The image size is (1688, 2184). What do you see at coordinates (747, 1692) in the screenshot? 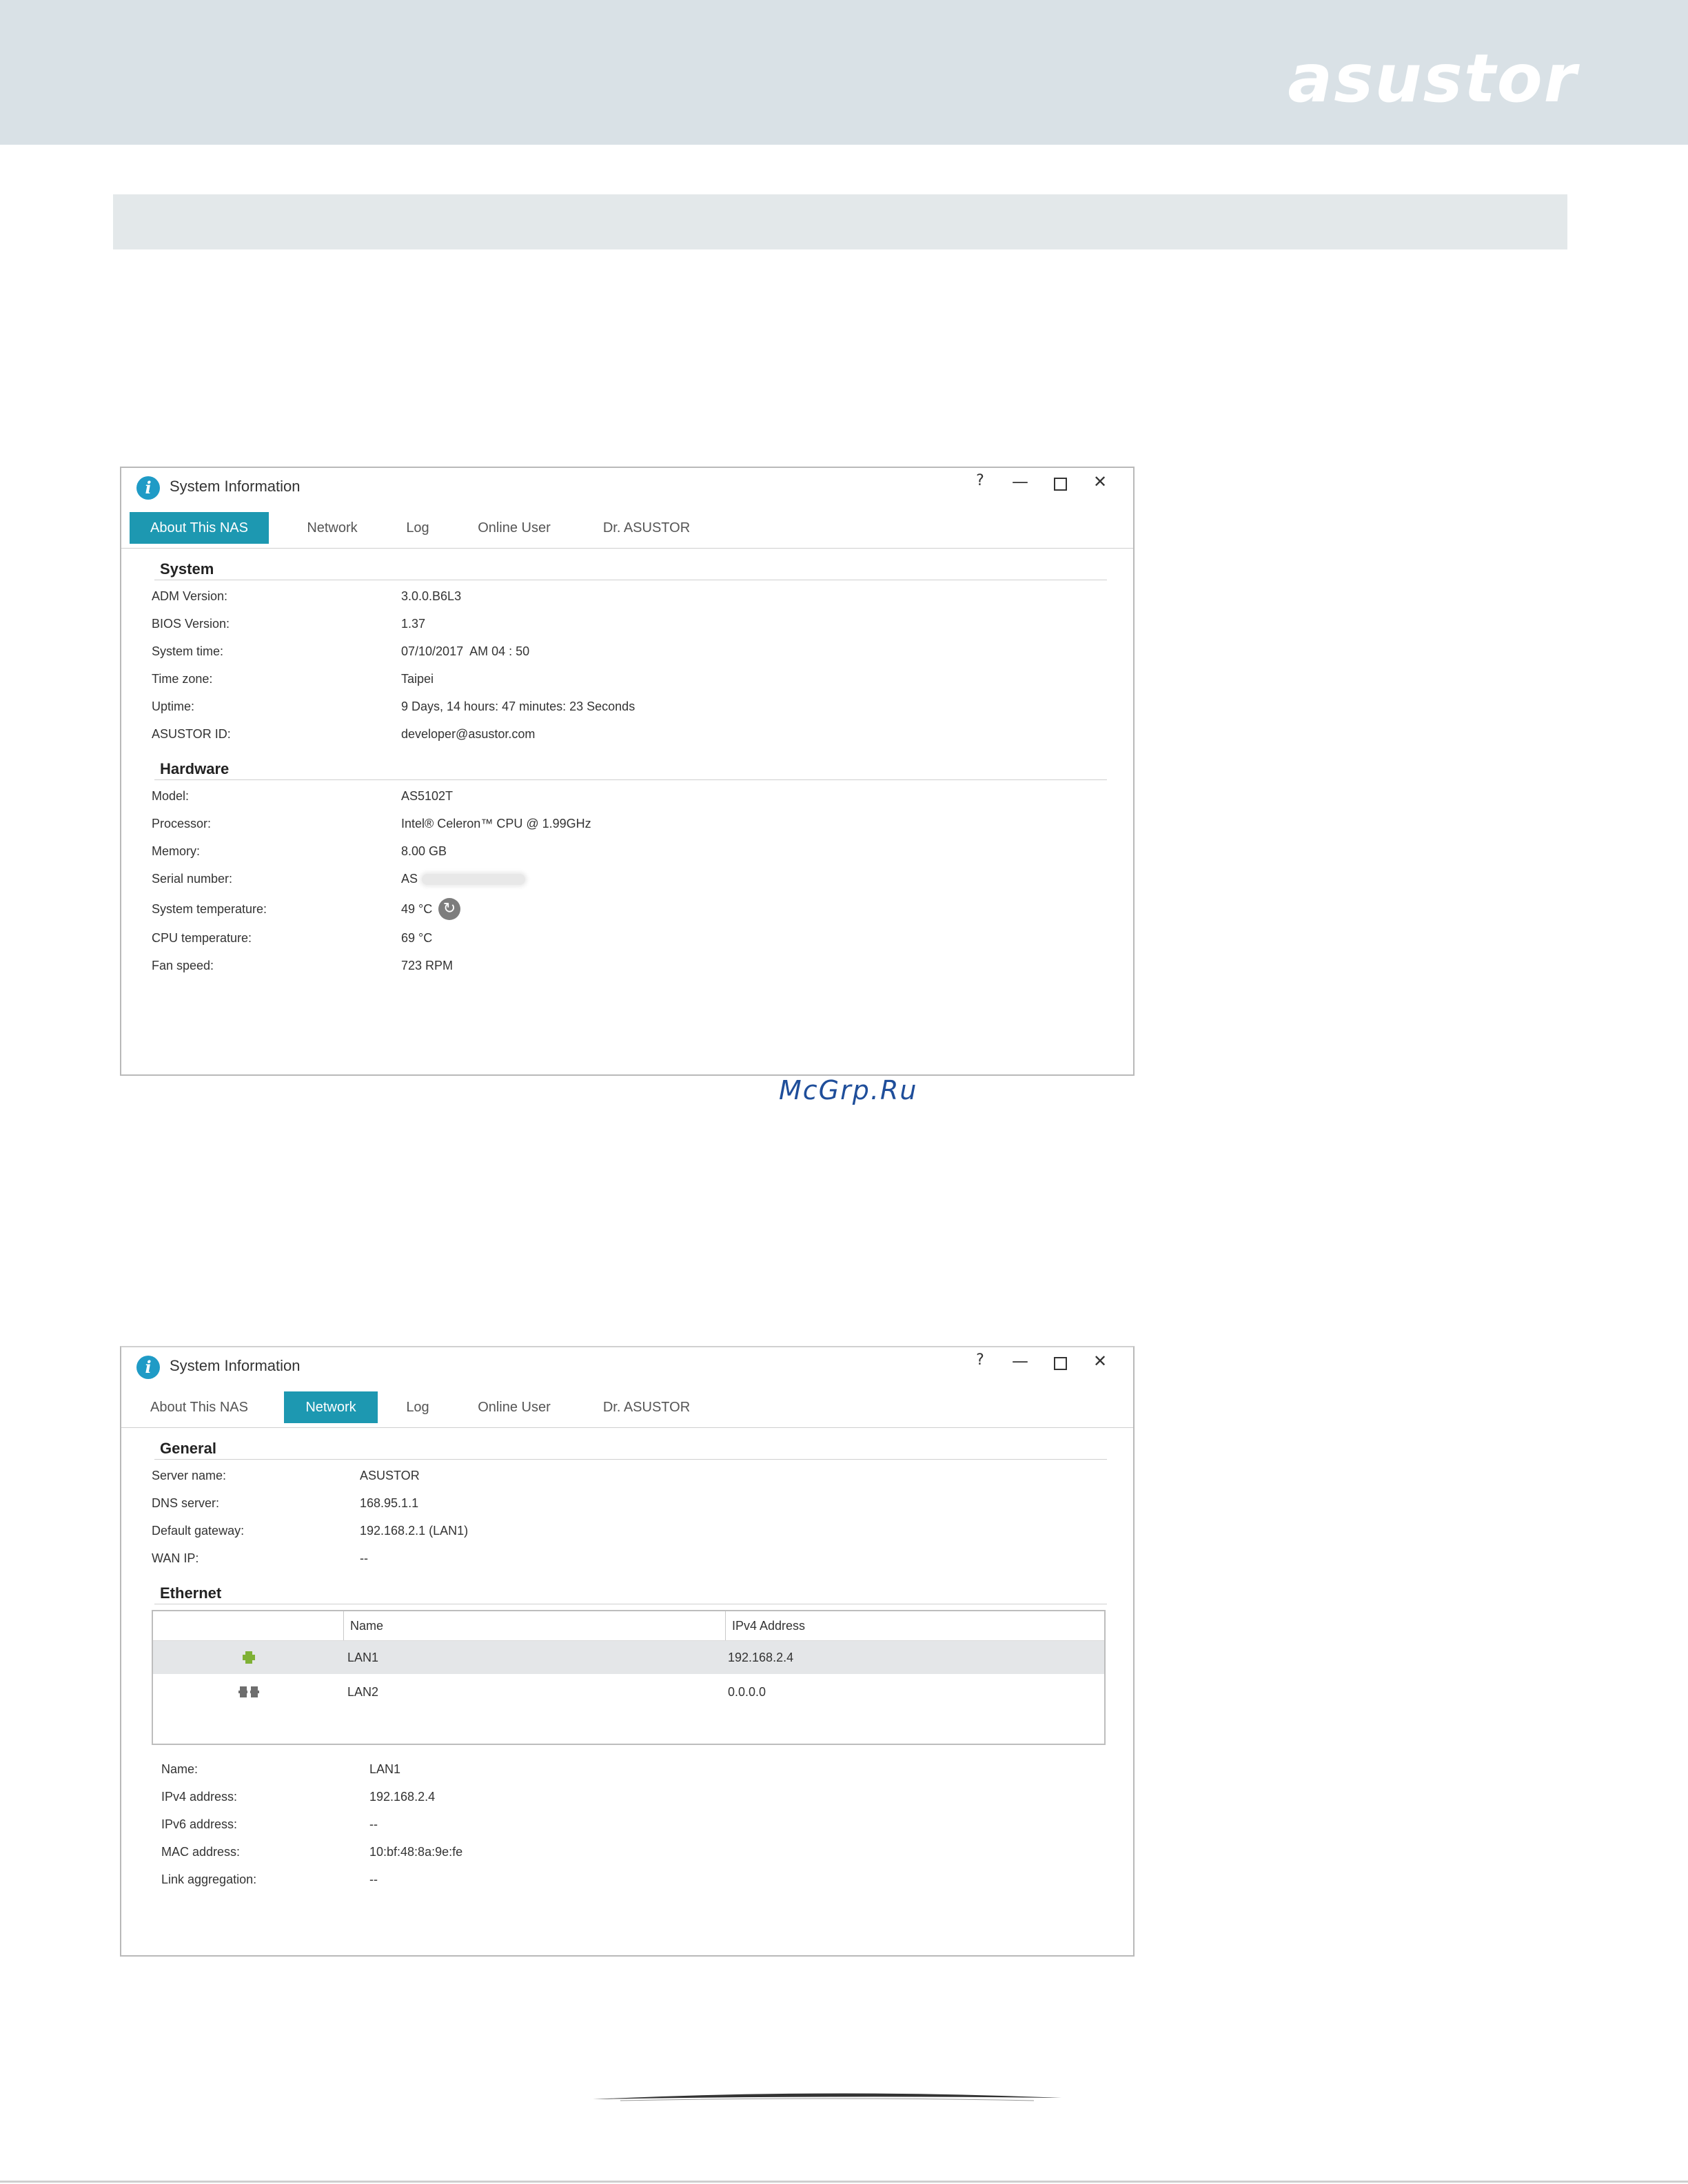
I see `row-ipv4: 0.0.0.0` at bounding box center [747, 1692].